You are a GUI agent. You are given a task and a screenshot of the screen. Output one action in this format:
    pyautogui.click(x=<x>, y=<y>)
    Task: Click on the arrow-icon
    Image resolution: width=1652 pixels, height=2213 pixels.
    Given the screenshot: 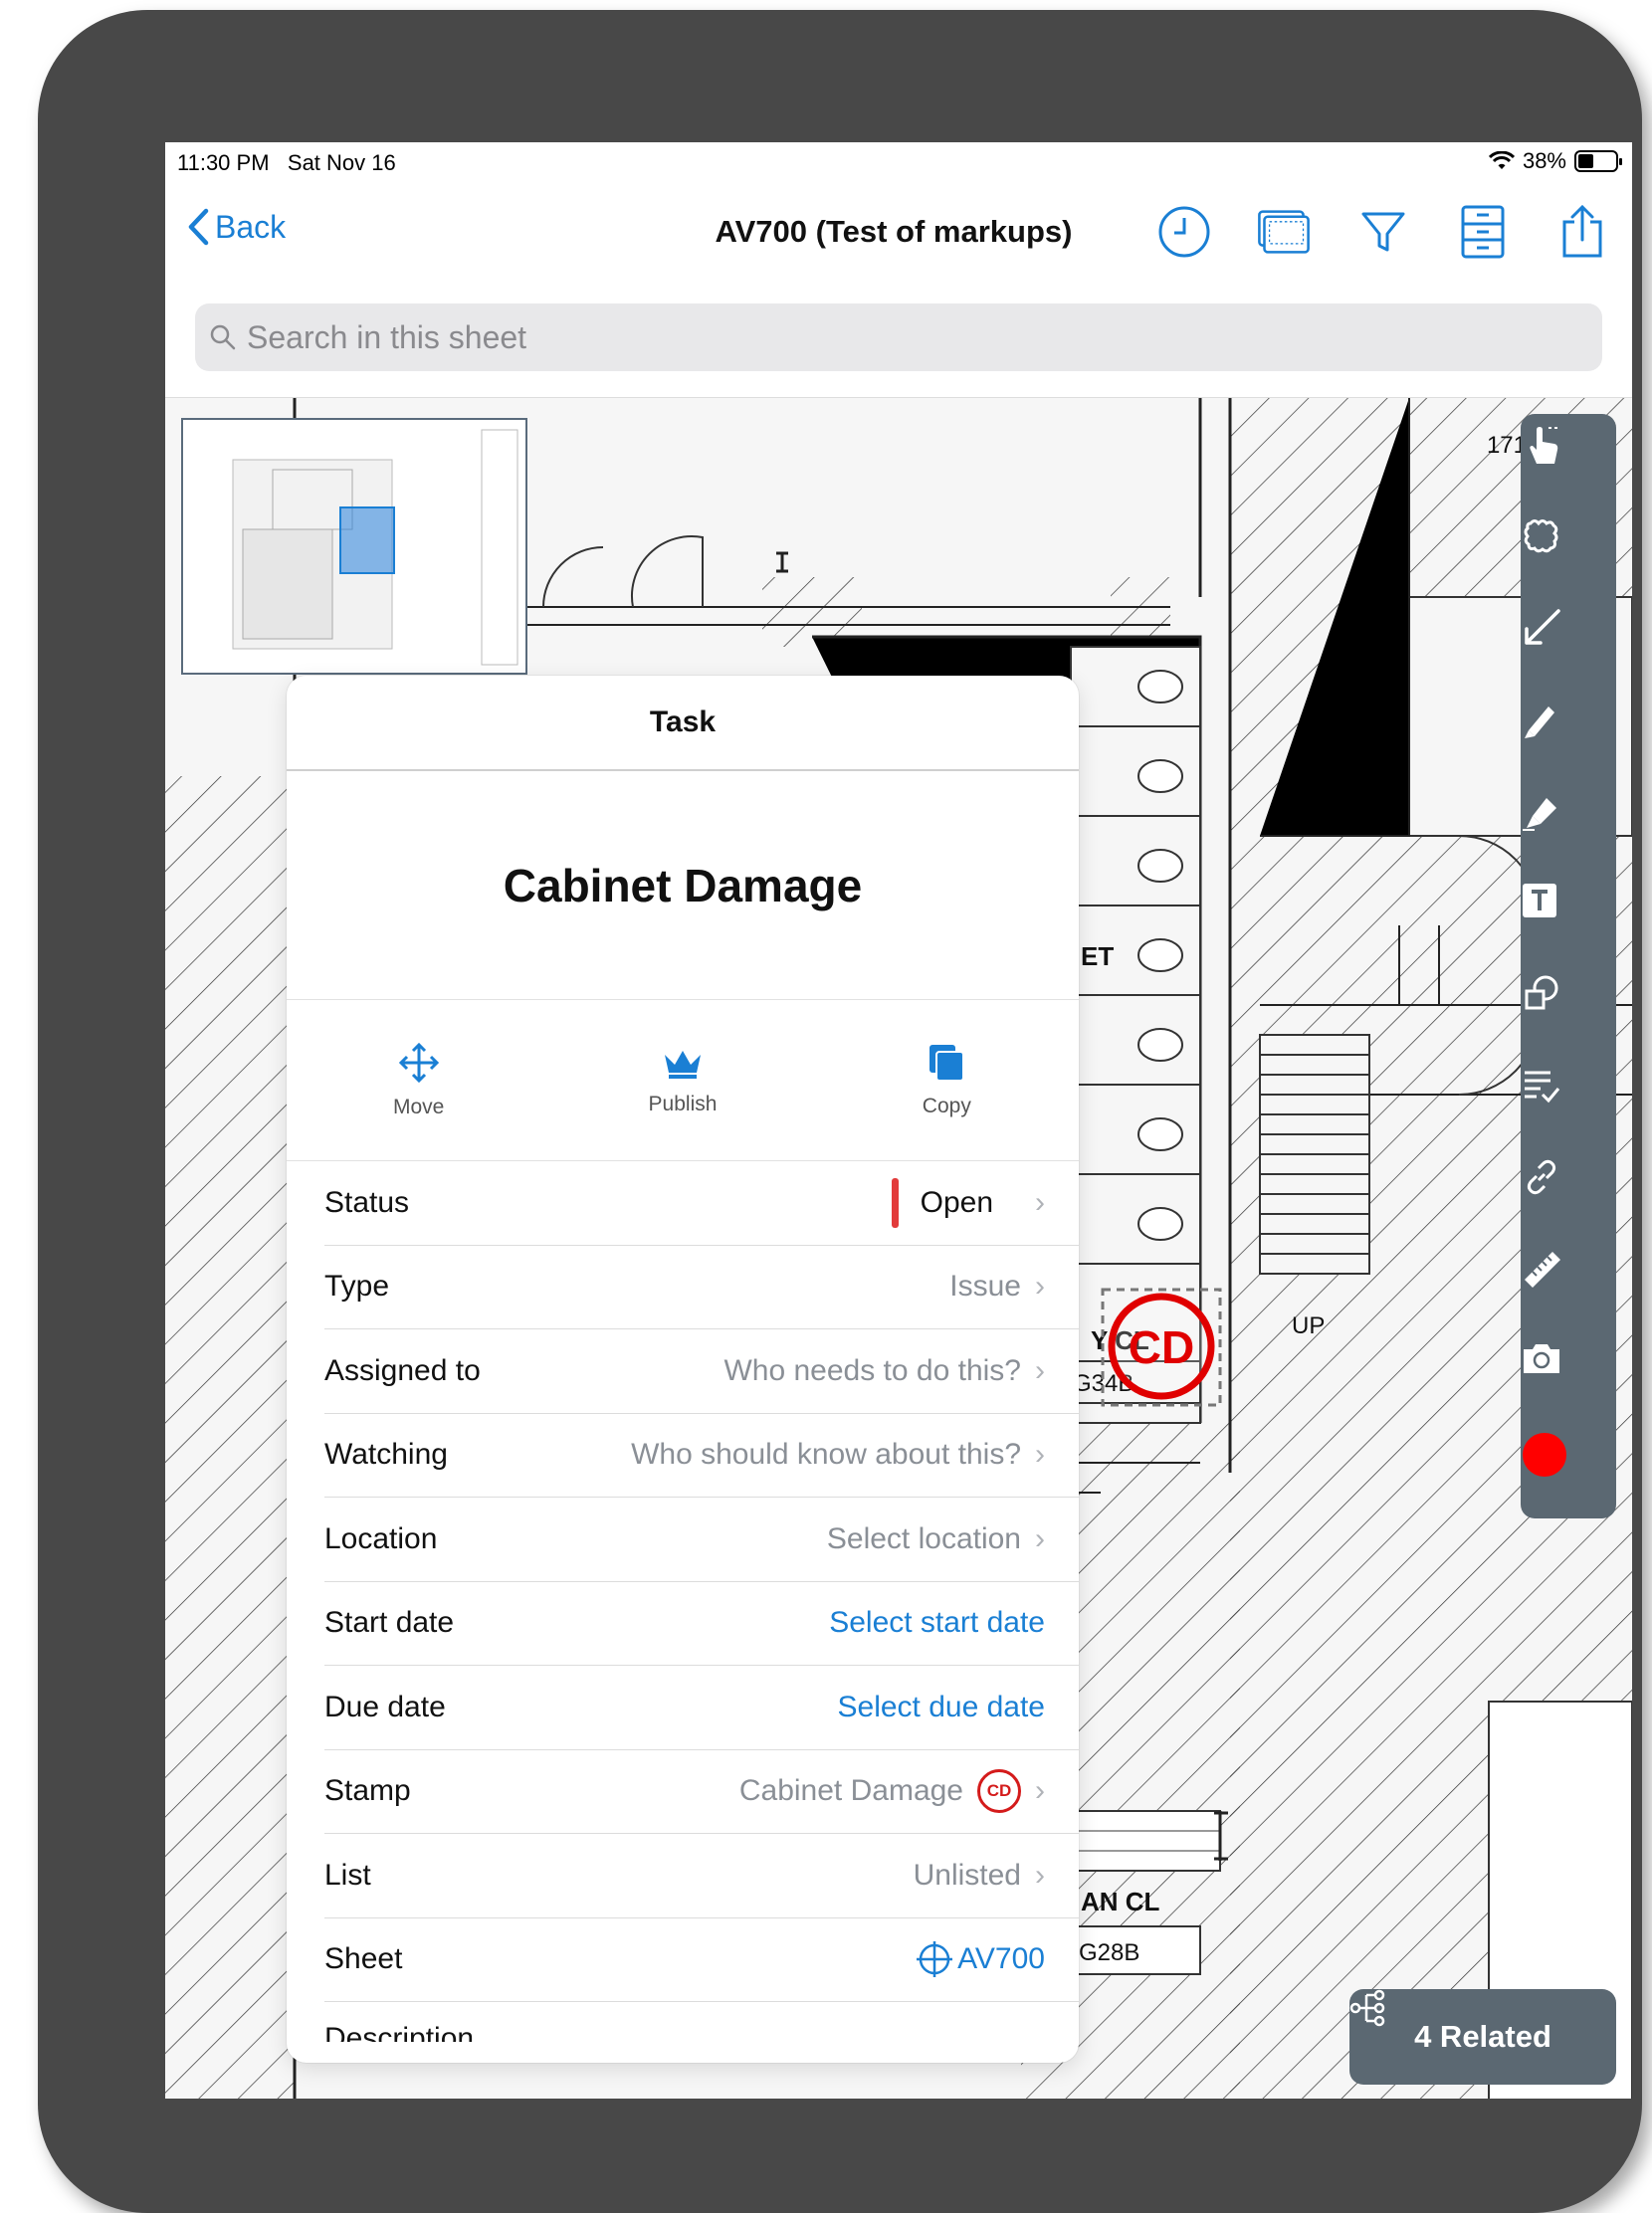 What is the action you would take?
    pyautogui.click(x=1568, y=642)
    